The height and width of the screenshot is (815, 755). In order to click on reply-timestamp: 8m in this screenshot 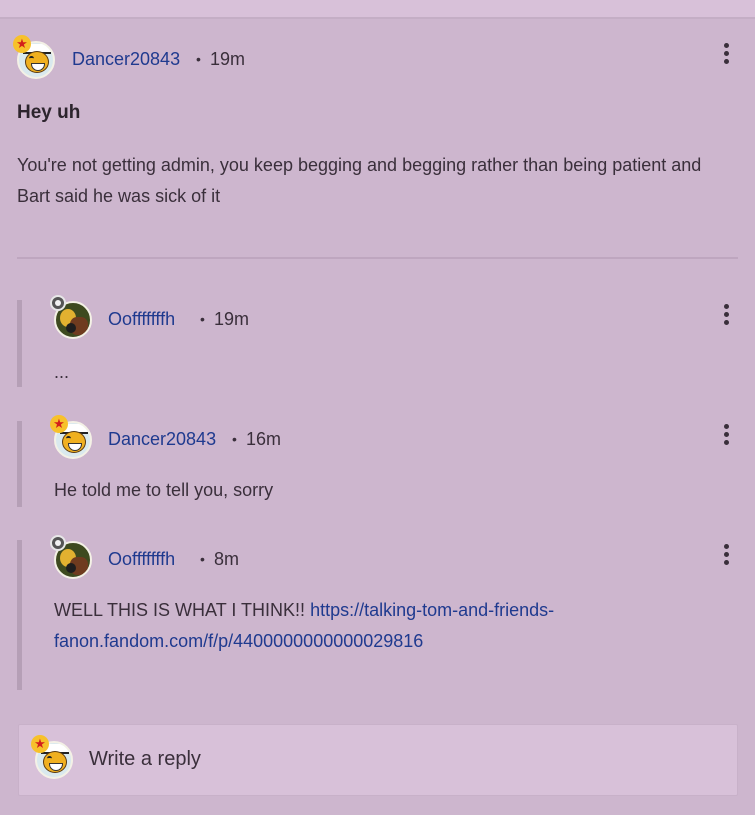, I will do `click(227, 559)`.